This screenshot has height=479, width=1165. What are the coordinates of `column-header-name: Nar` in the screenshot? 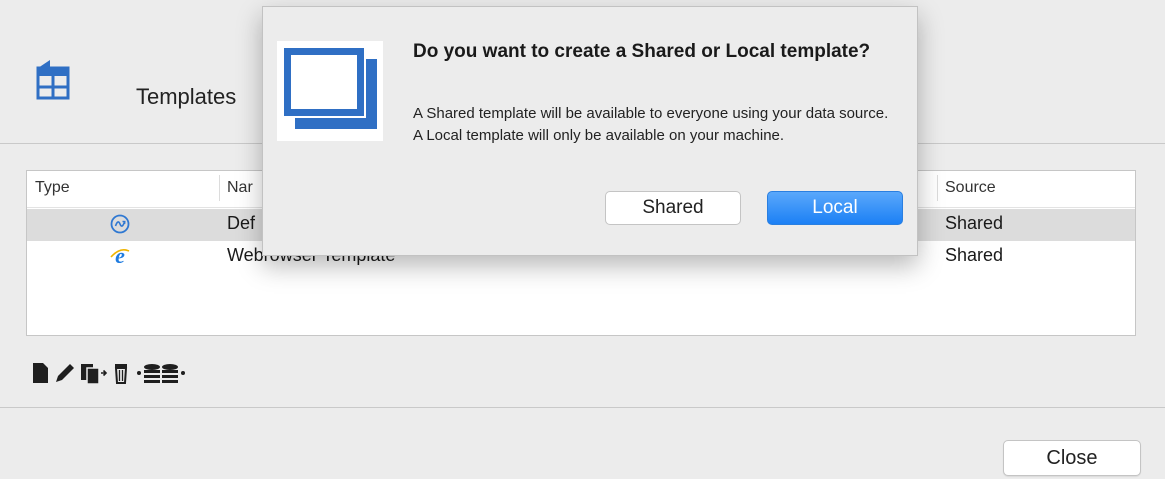 It's located at (240, 188).